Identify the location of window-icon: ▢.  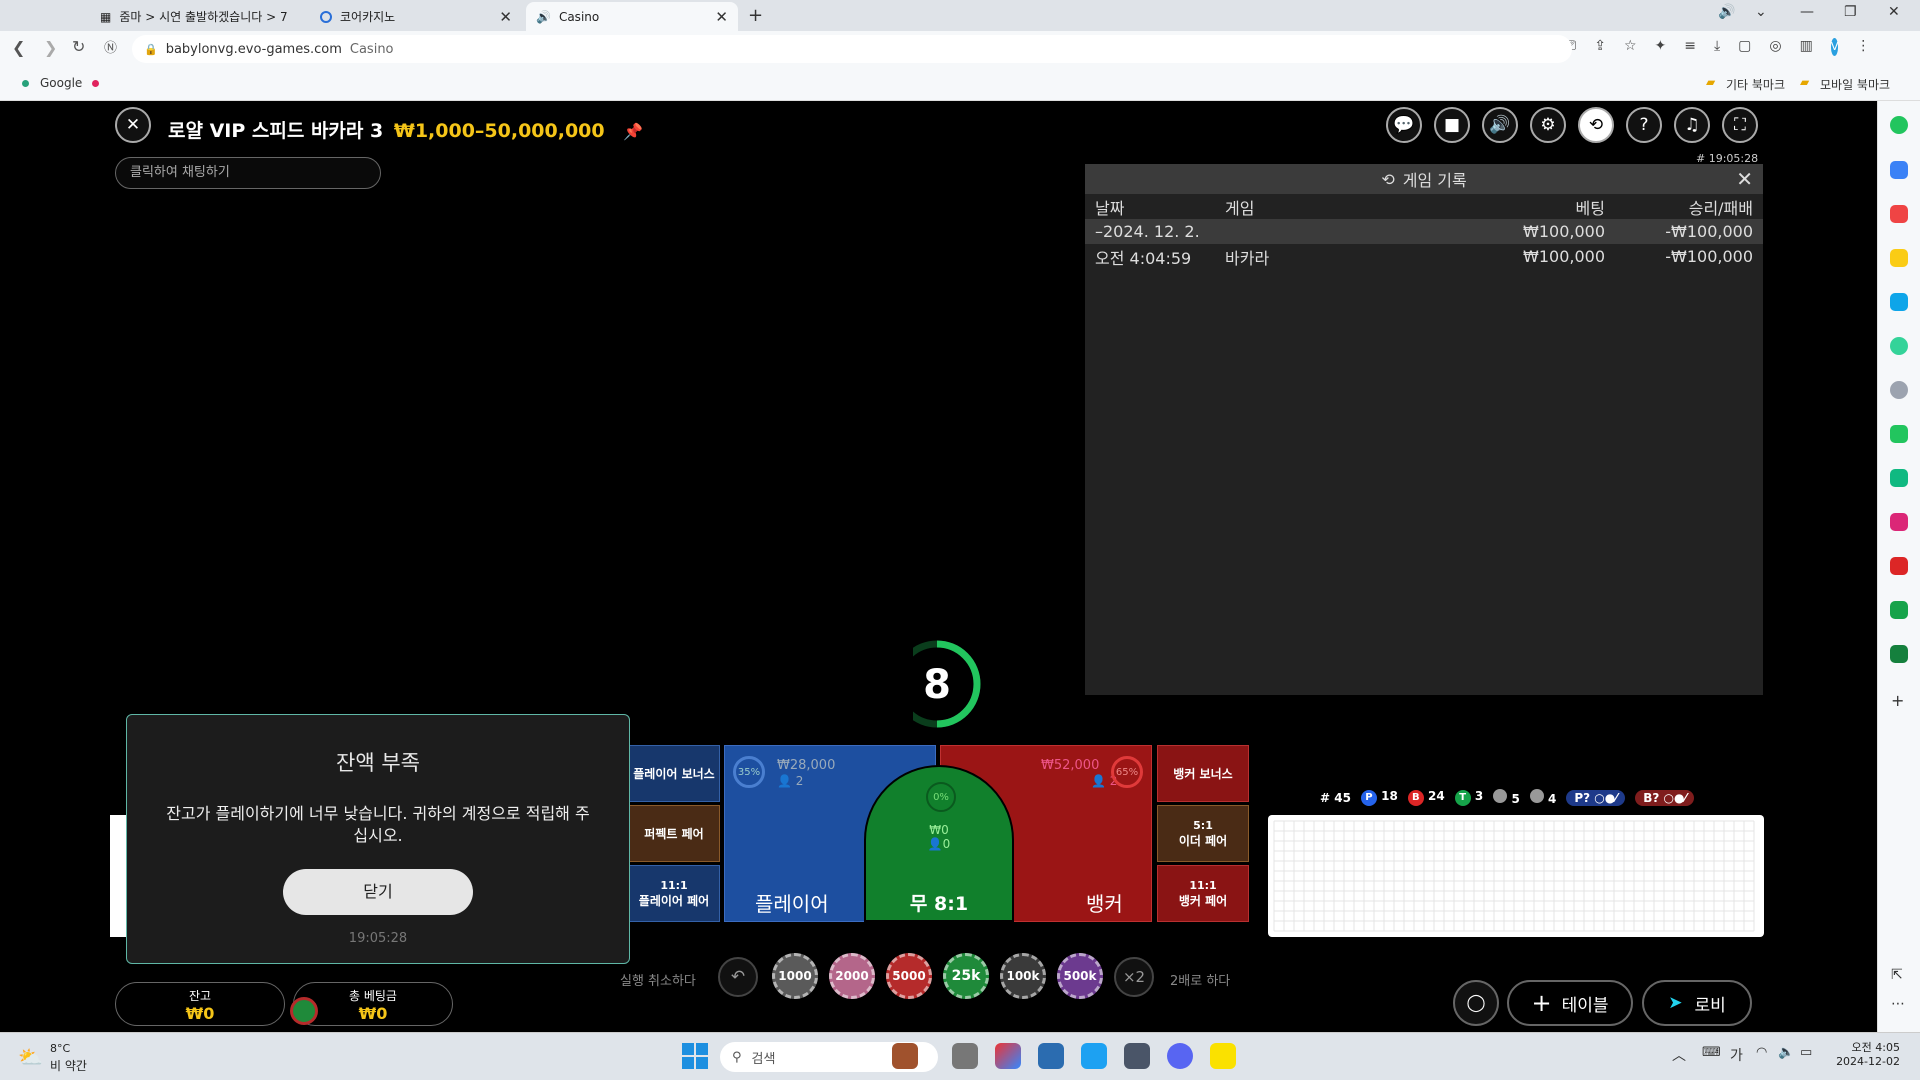
(1744, 47).